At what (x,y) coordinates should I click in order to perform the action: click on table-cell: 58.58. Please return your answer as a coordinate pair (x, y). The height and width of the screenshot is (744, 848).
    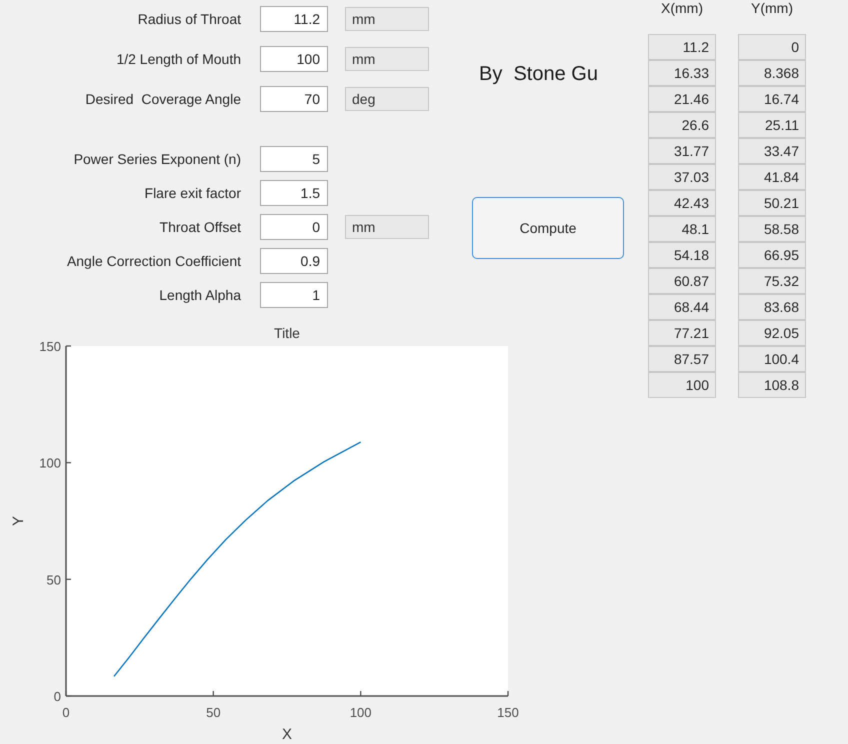
    Looking at the image, I should click on (772, 229).